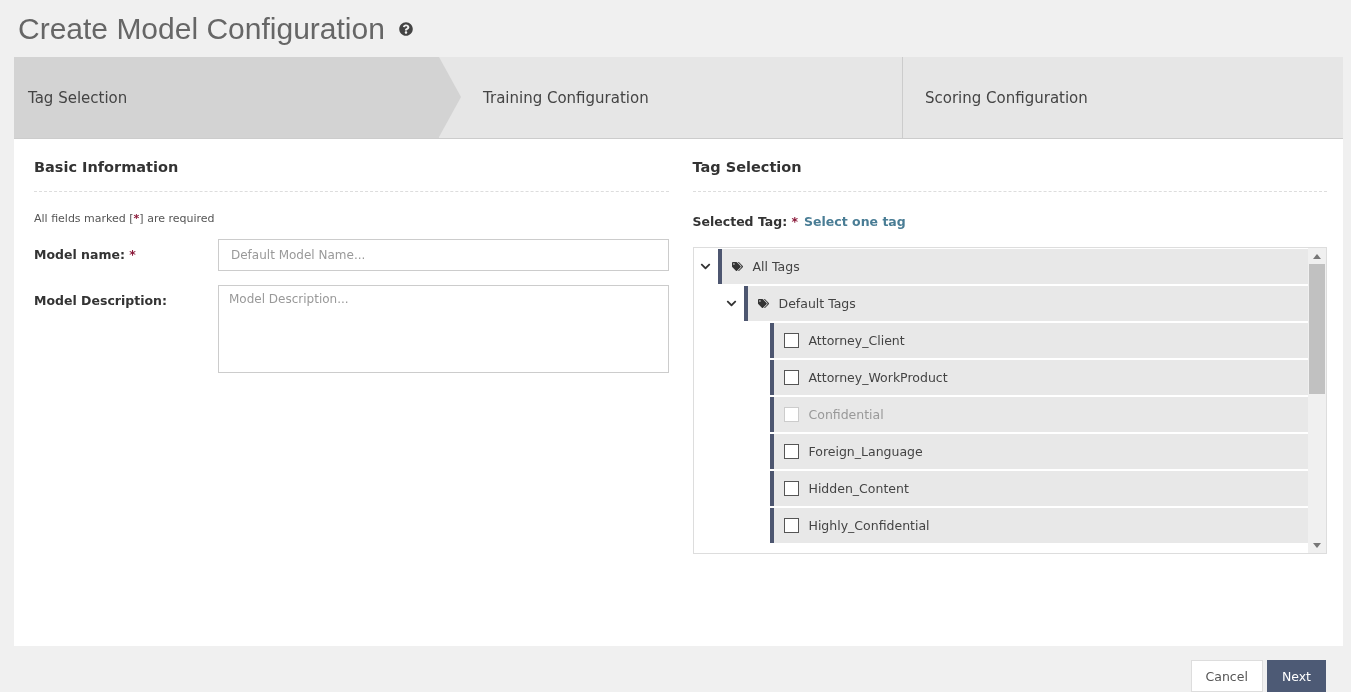  Describe the element at coordinates (405, 28) in the screenshot. I see `help-icon` at that location.